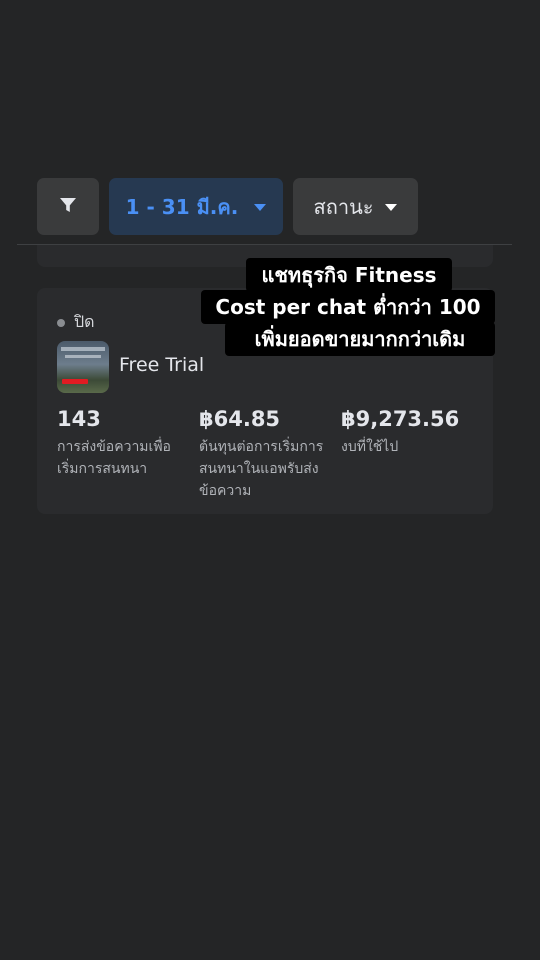  Describe the element at coordinates (240, 419) in the screenshot. I see `metric-value: ฿64.85` at that location.